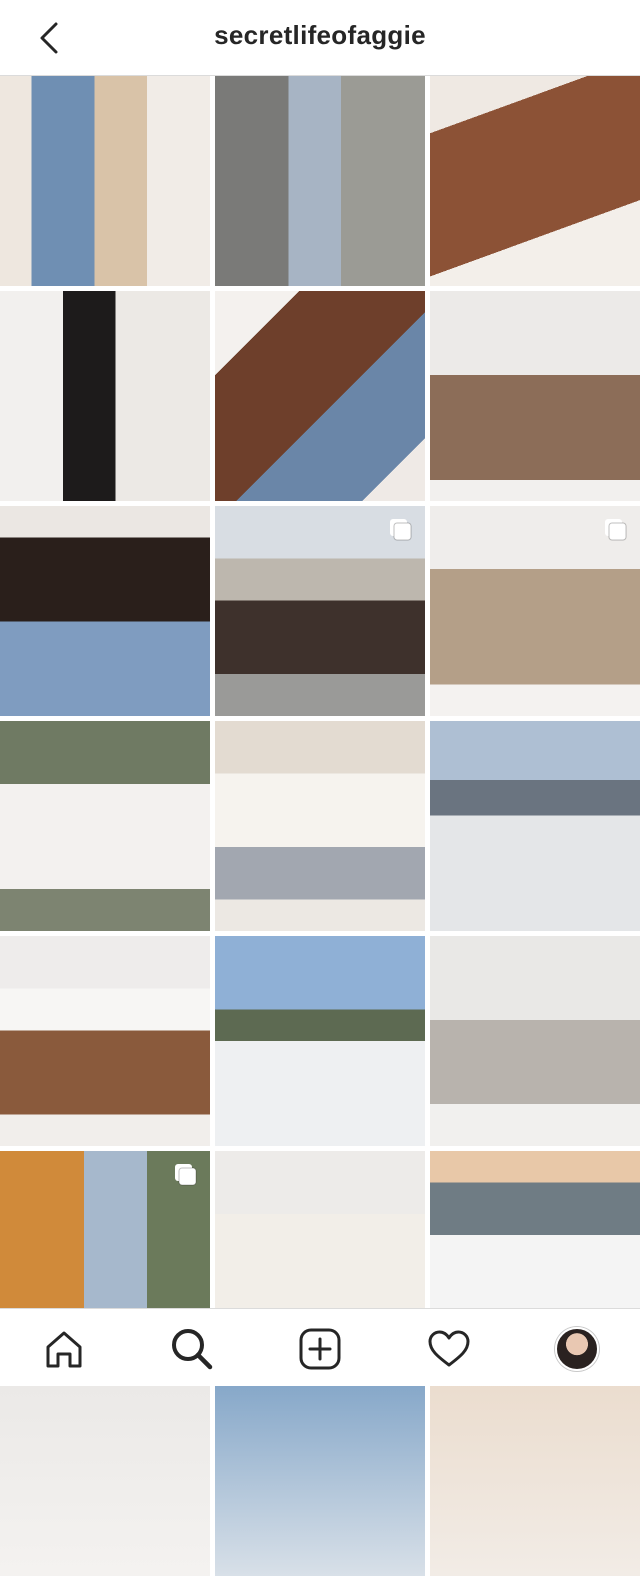 The width and height of the screenshot is (640, 1576). I want to click on add-post-icon, so click(320, 1349).